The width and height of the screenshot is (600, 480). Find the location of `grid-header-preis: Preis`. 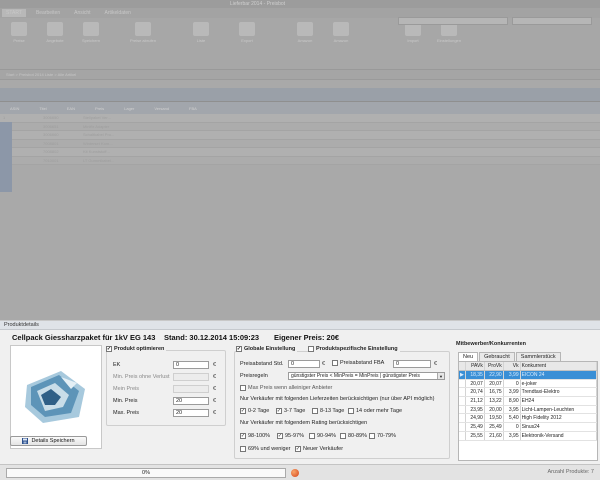

grid-header-preis: Preis is located at coordinates (99, 108).